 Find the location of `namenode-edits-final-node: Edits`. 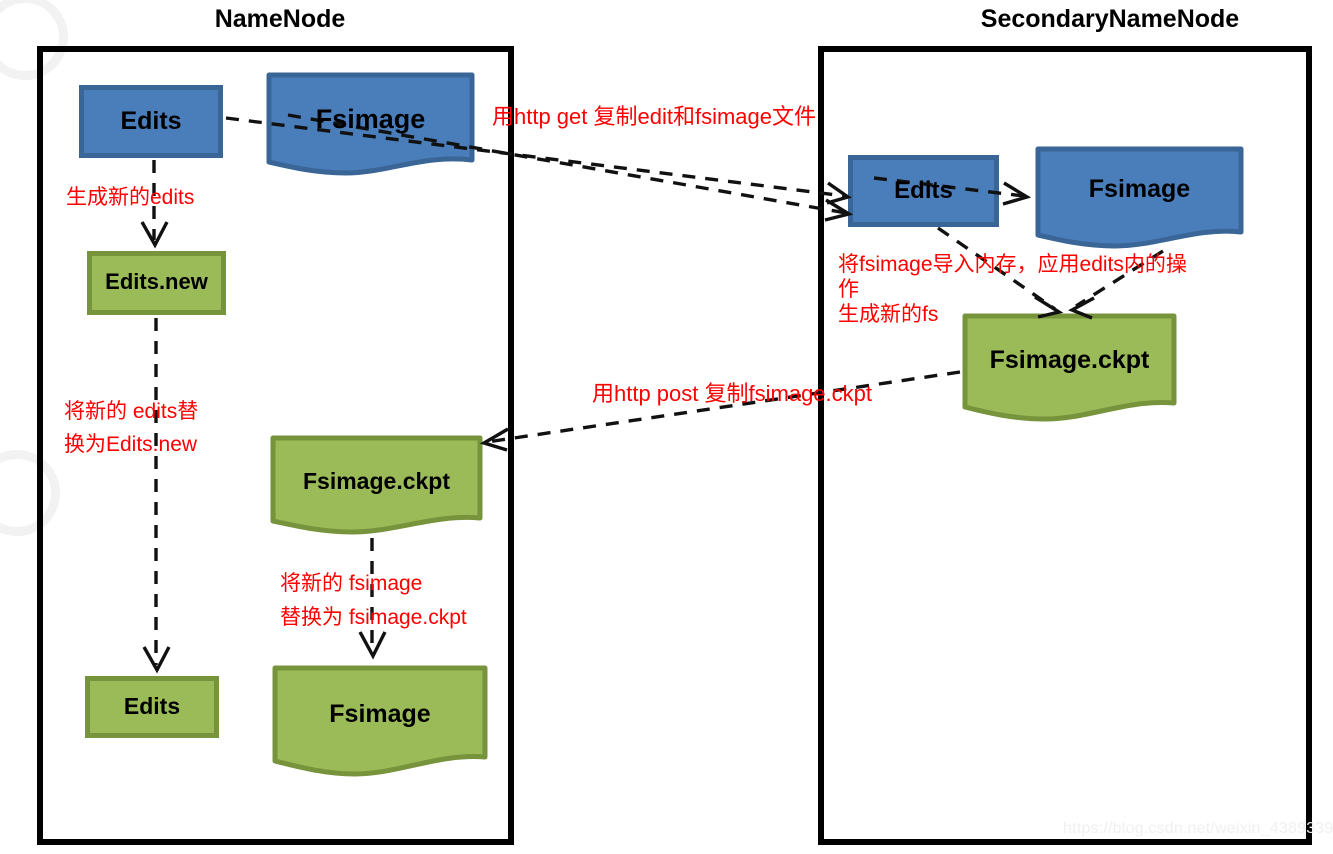

namenode-edits-final-node: Edits is located at coordinates (152, 707).